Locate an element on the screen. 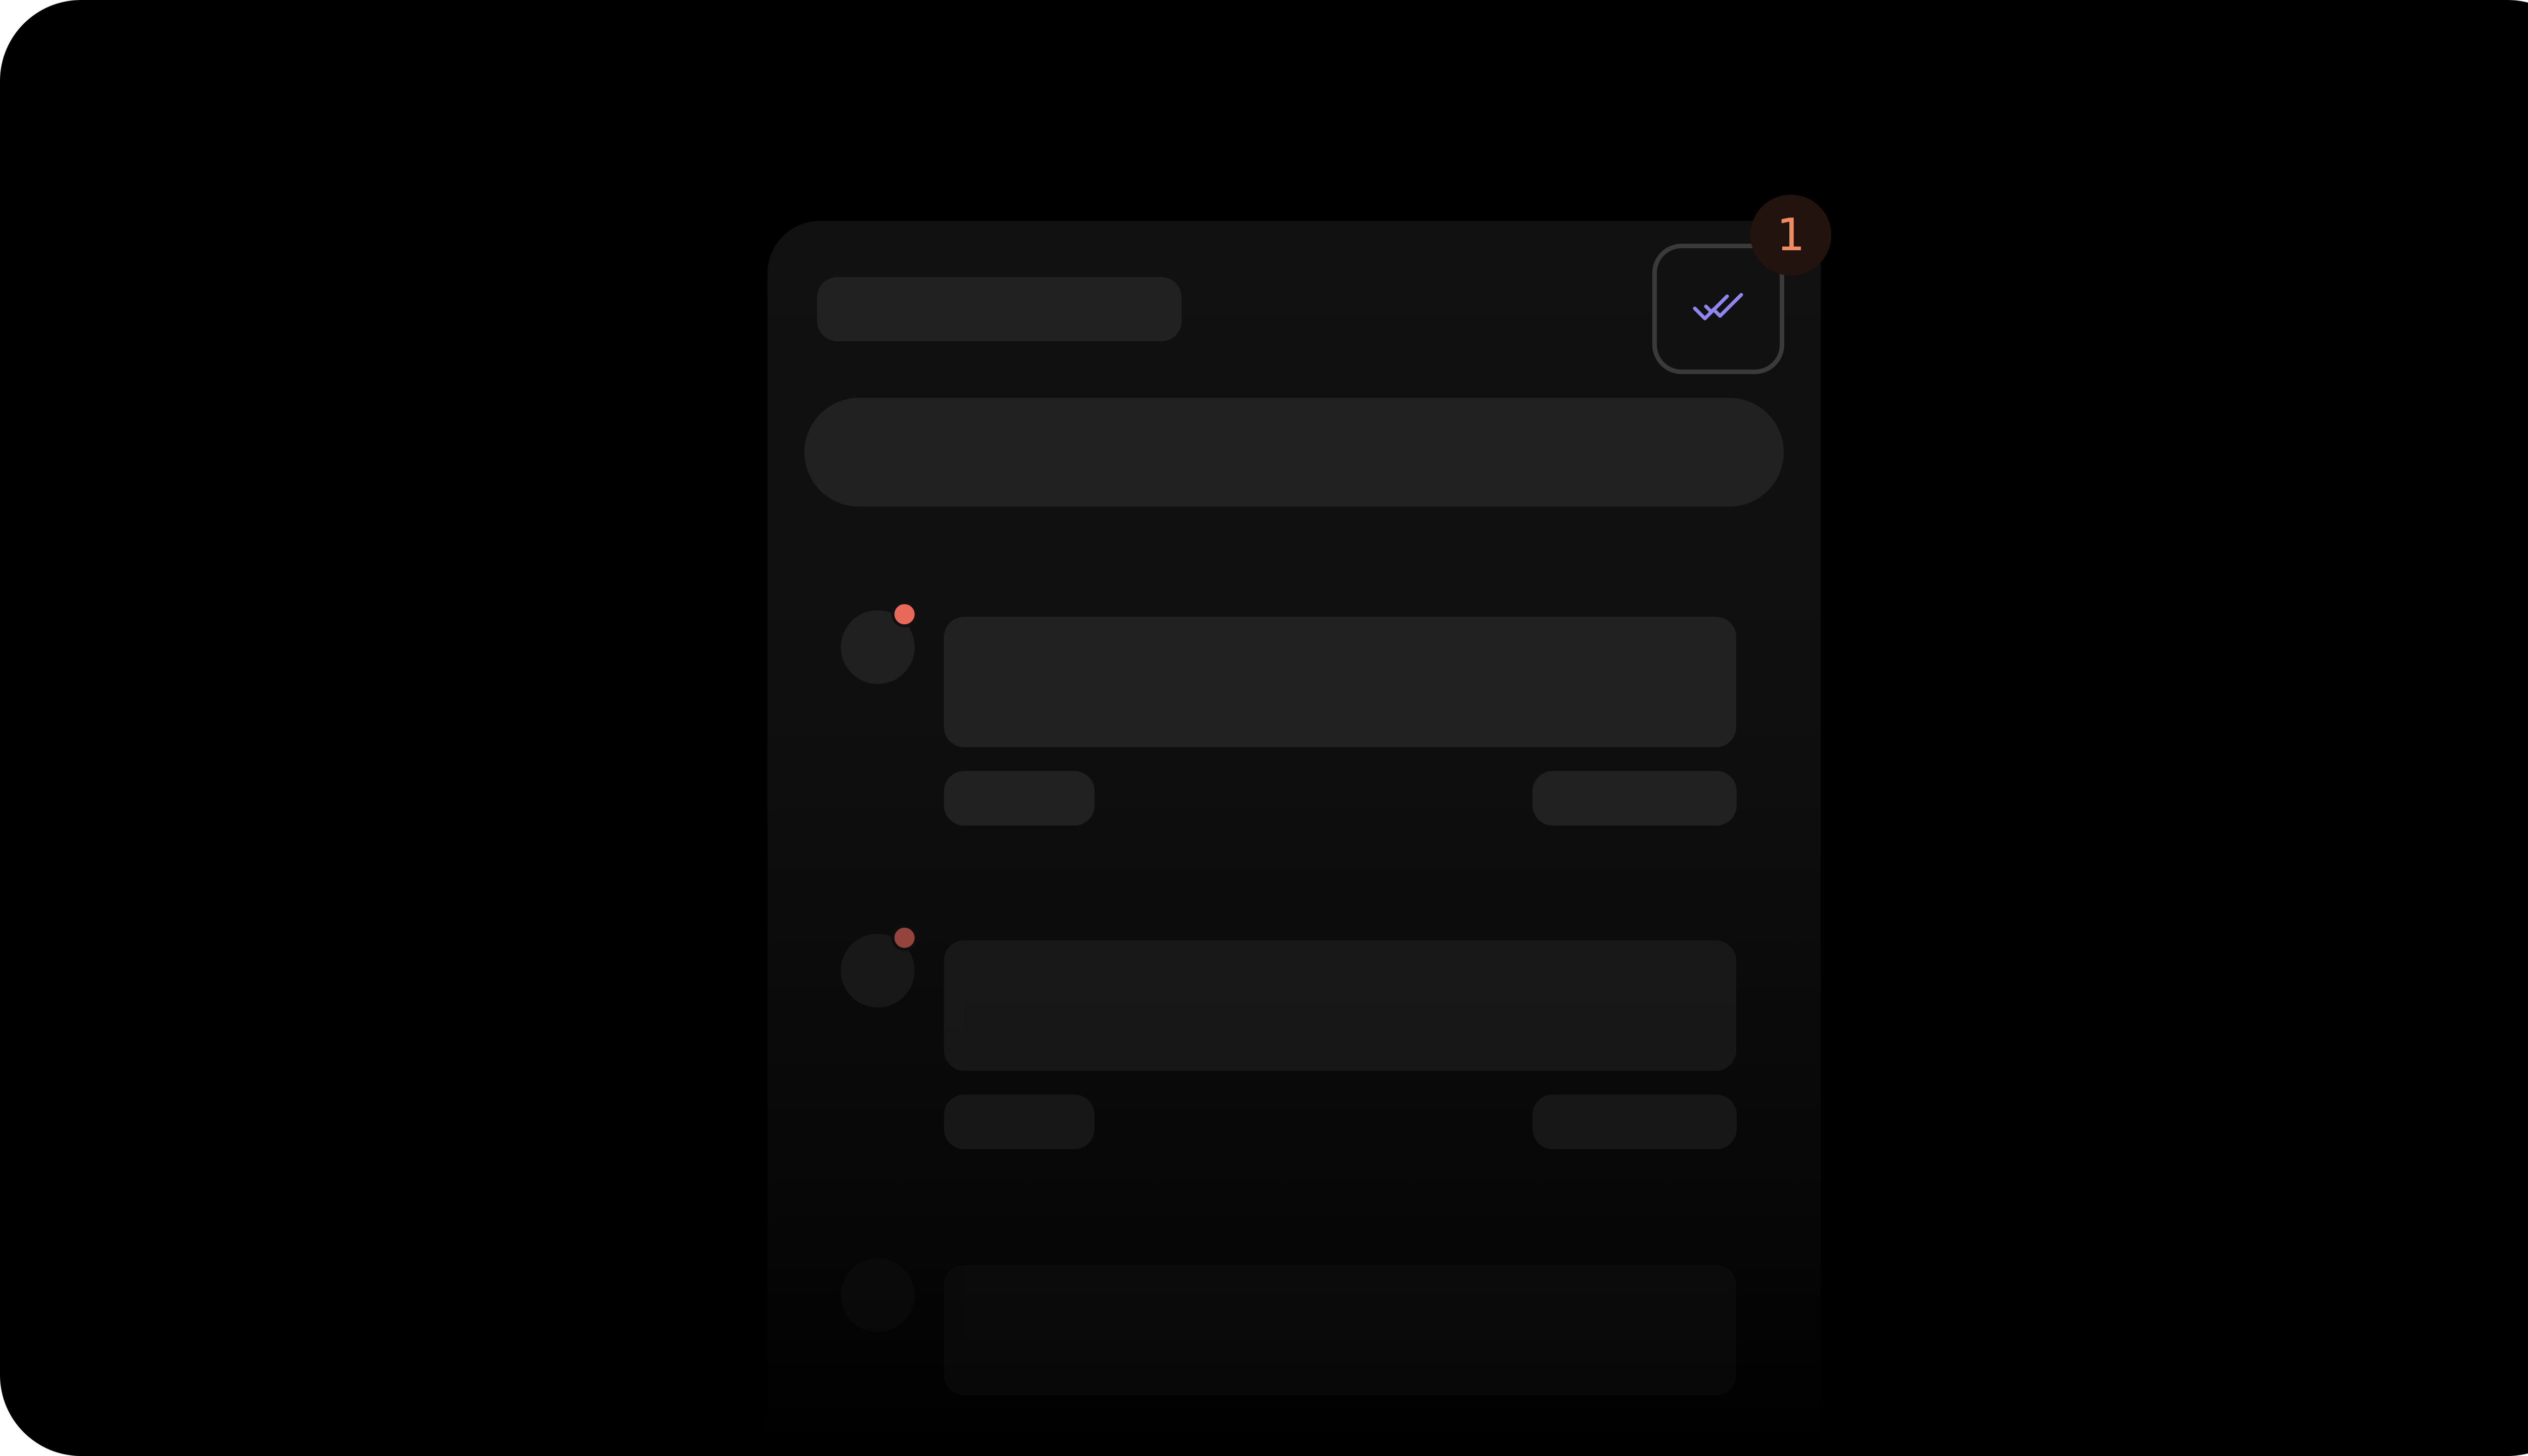 The image size is (2528, 1456). unread-count-badge: 1 is located at coordinates (1791, 235).